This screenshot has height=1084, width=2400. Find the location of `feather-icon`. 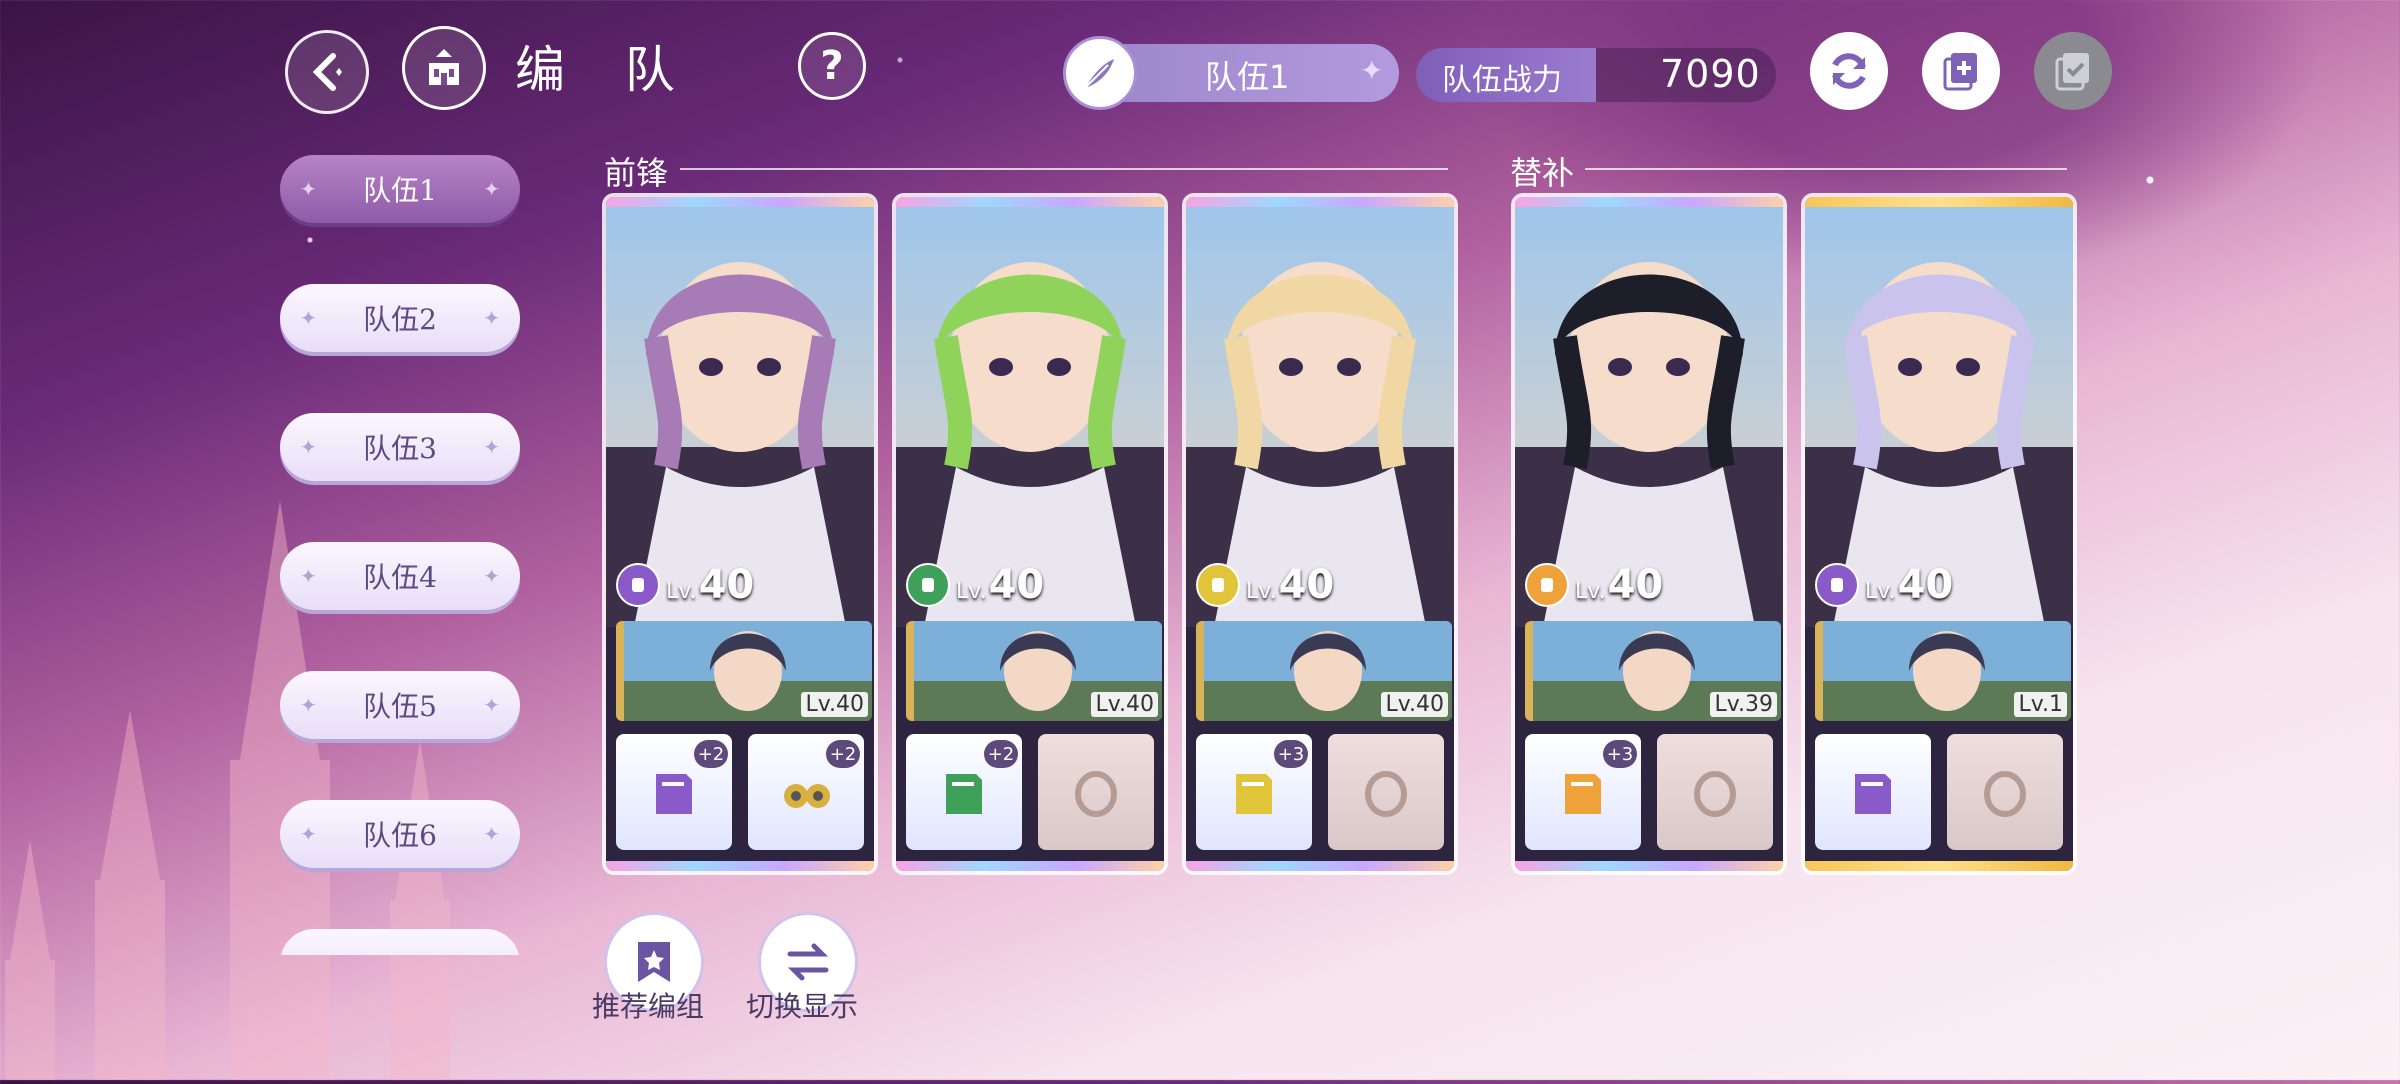

feather-icon is located at coordinates (1099, 73).